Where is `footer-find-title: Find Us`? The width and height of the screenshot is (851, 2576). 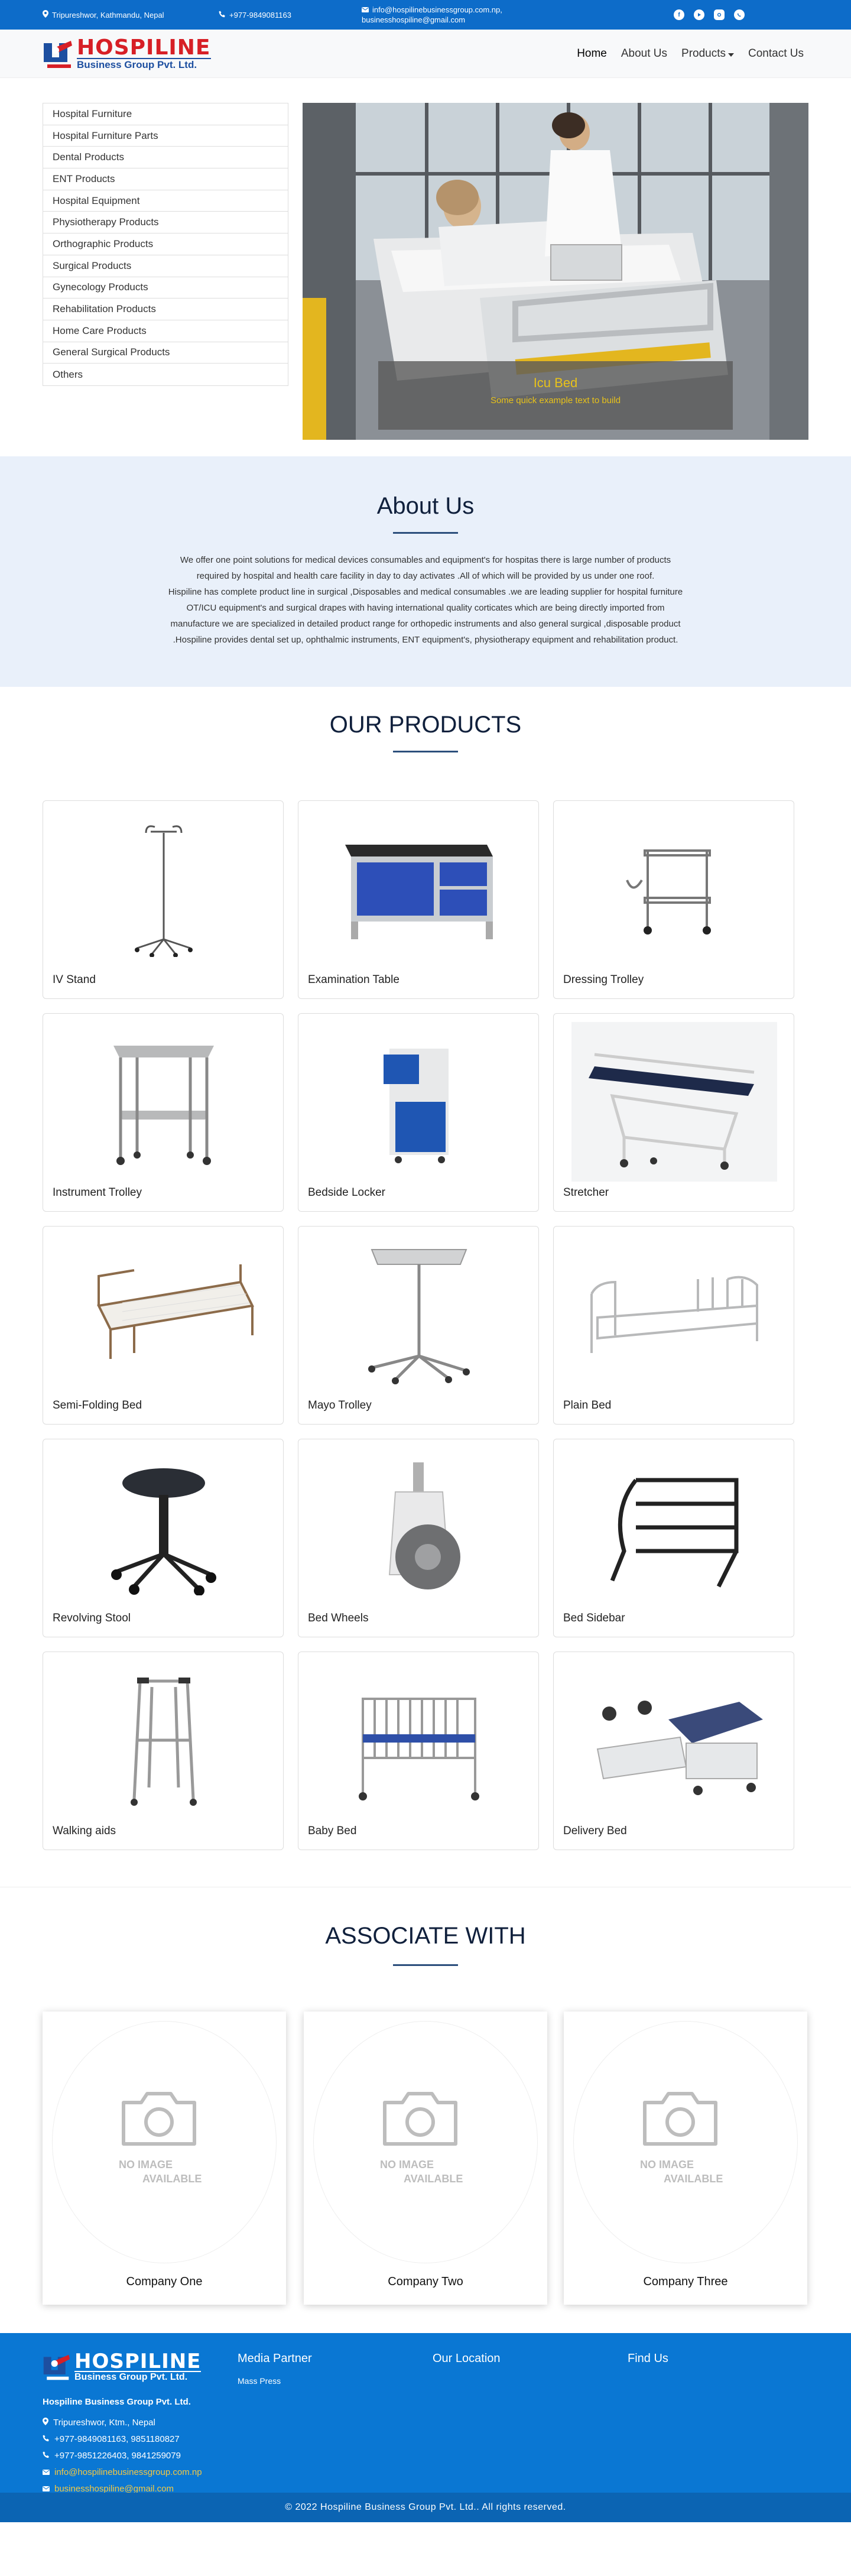 footer-find-title: Find Us is located at coordinates (648, 2358).